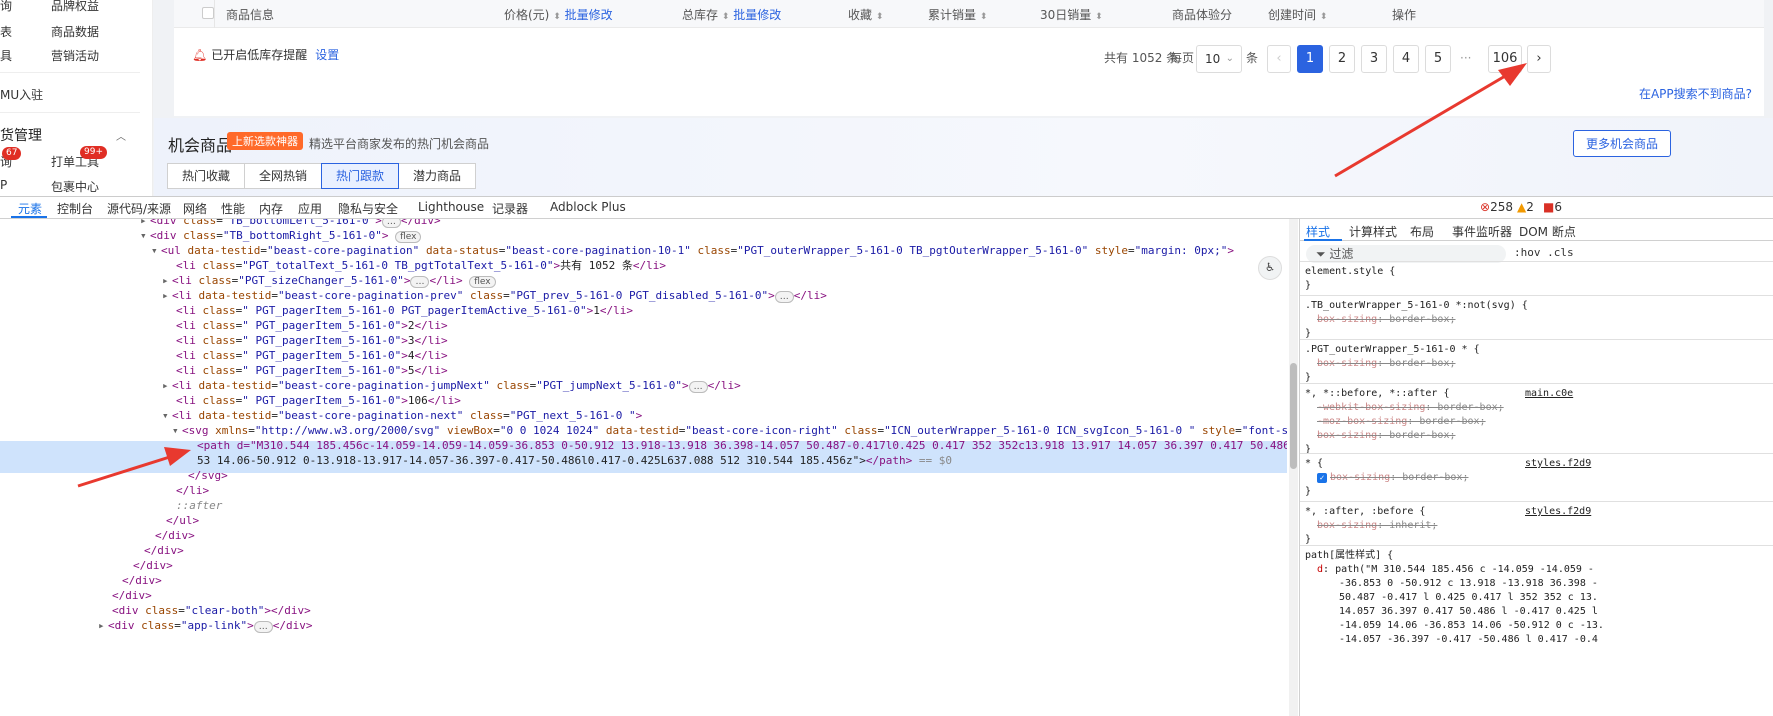 The image size is (1773, 716). I want to click on tab-lighthouse: Lighthouse, so click(451, 207).